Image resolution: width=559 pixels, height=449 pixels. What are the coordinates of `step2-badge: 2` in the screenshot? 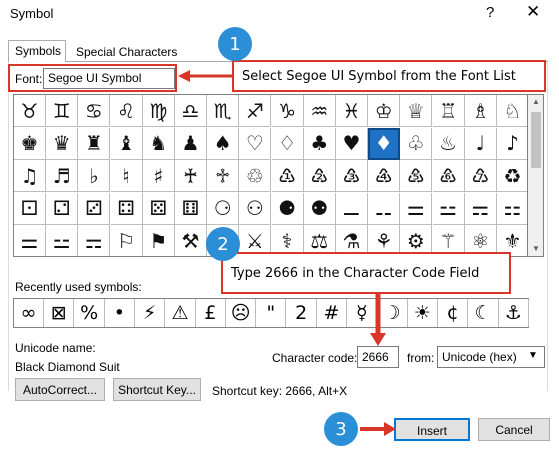 It's located at (223, 244).